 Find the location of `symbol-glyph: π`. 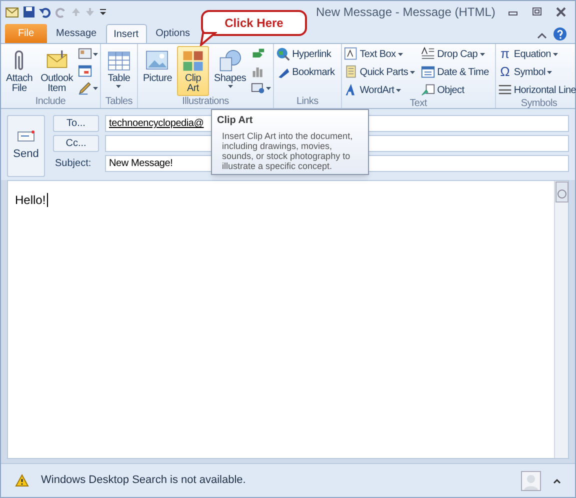

symbol-glyph: π is located at coordinates (505, 54).